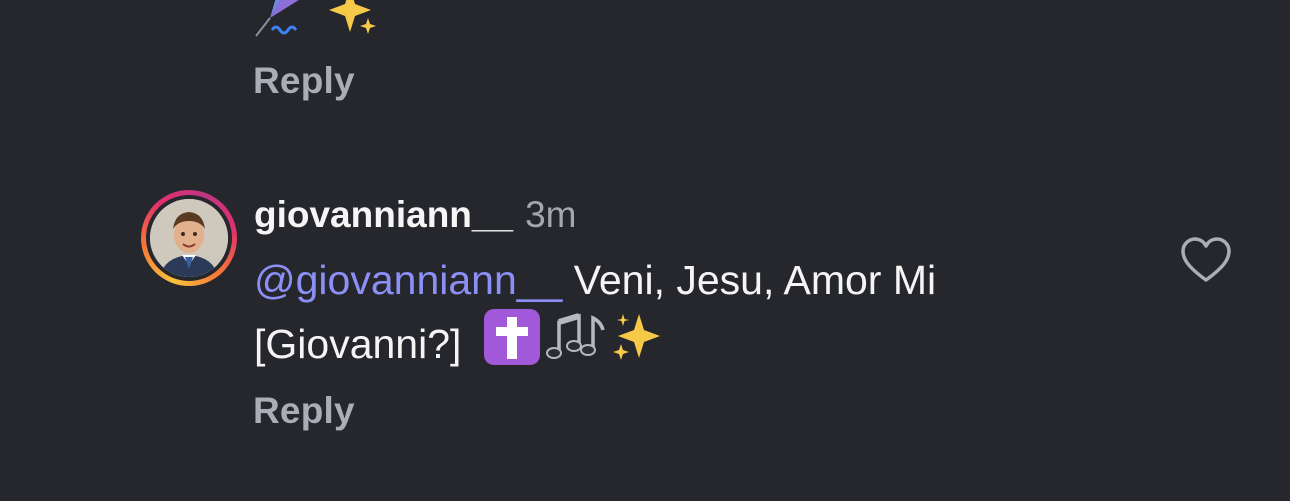  I want to click on previous-comment-emojis, so click(315, 19).